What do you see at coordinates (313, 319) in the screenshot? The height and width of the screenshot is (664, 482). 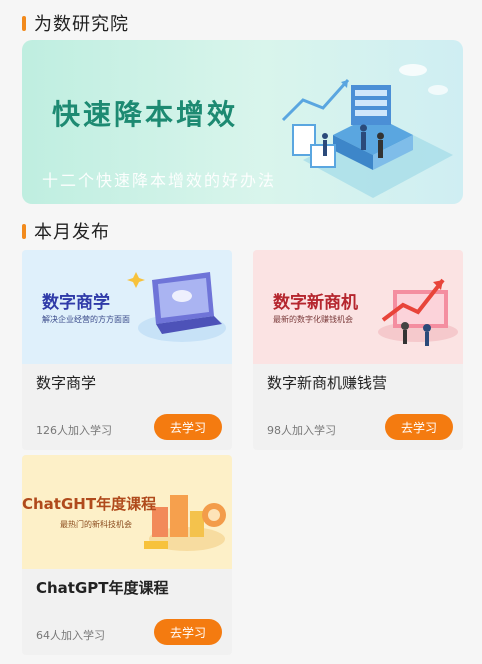 I see `thumbnail-subtitle: 最新的数字化赚钱机会` at bounding box center [313, 319].